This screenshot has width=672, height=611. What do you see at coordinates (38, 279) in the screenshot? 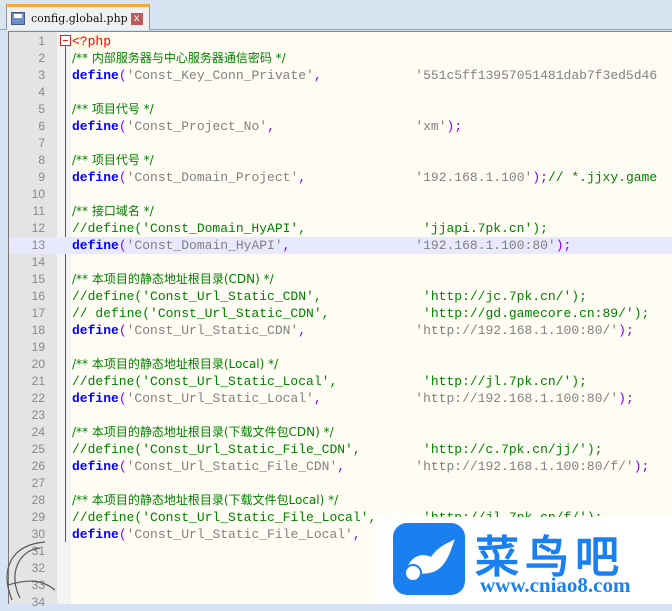
I see `line-number: 15` at bounding box center [38, 279].